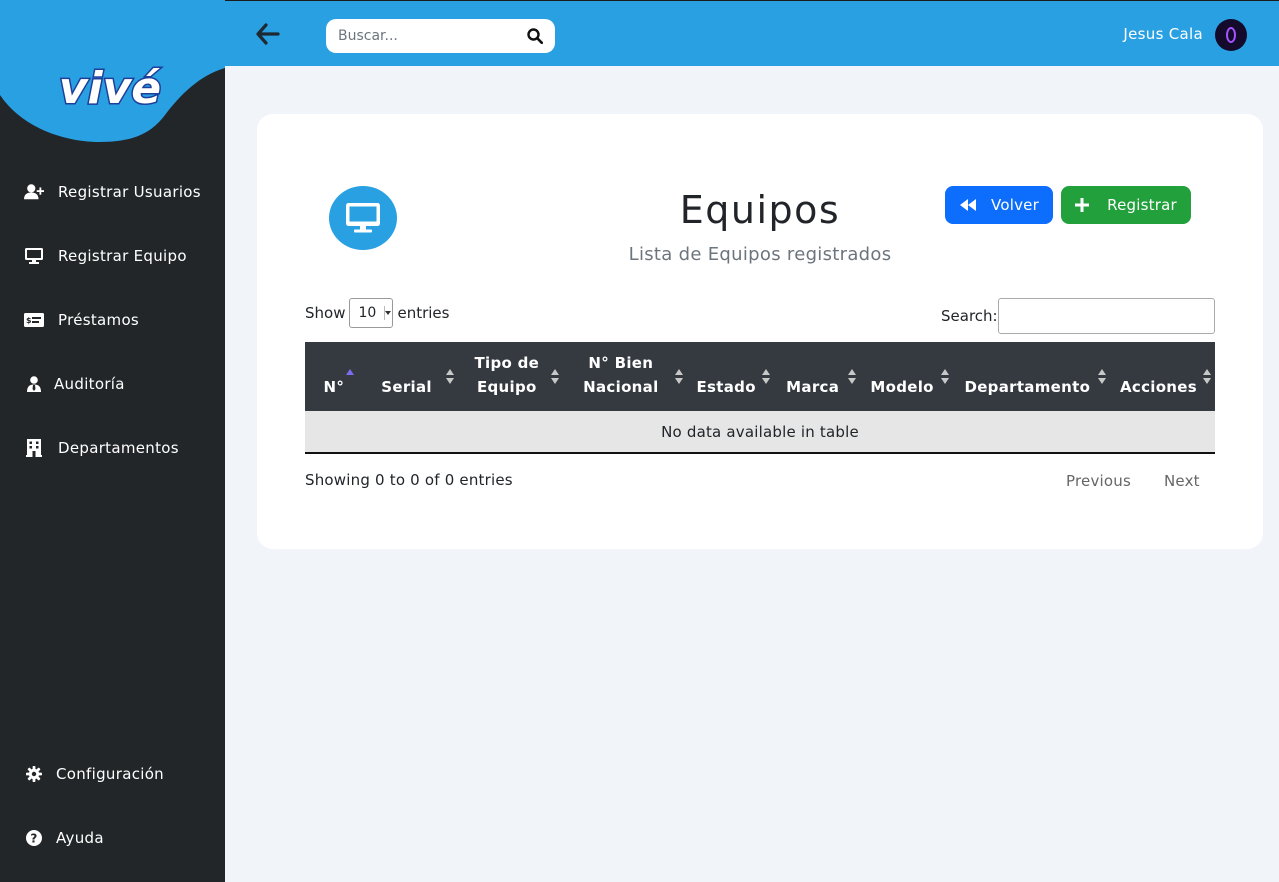 The image size is (1279, 882). What do you see at coordinates (334, 387) in the screenshot?
I see `column-header-label: N°` at bounding box center [334, 387].